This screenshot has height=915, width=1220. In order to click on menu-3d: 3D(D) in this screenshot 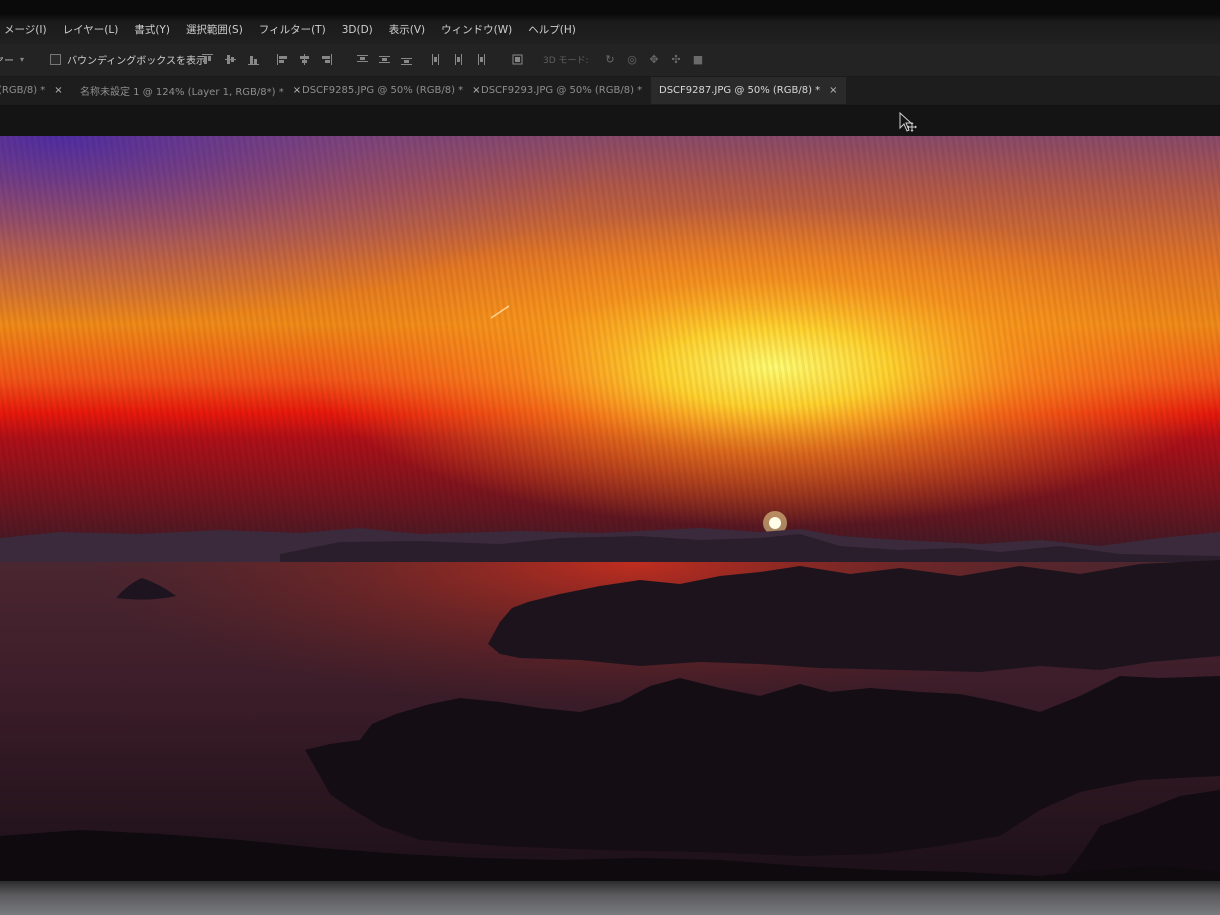, I will do `click(357, 30)`.